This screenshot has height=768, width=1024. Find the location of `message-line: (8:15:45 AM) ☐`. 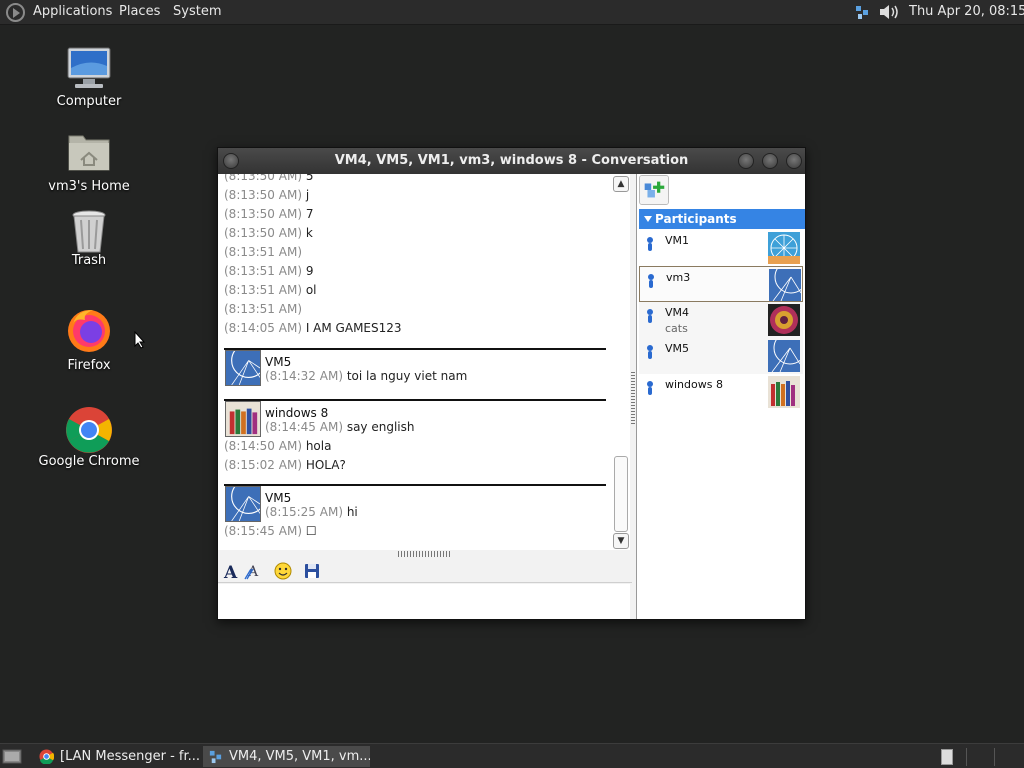

message-line: (8:15:45 AM) ☐ is located at coordinates (270, 531).